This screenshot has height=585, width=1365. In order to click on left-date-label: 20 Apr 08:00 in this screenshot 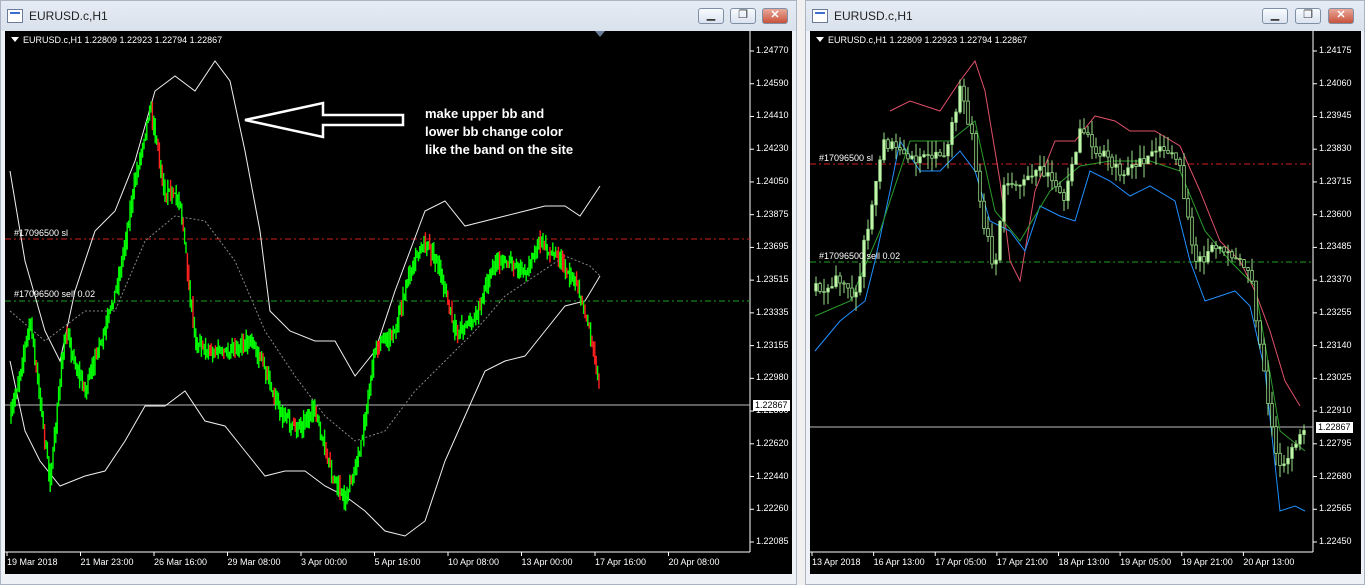, I will do `click(694, 562)`.